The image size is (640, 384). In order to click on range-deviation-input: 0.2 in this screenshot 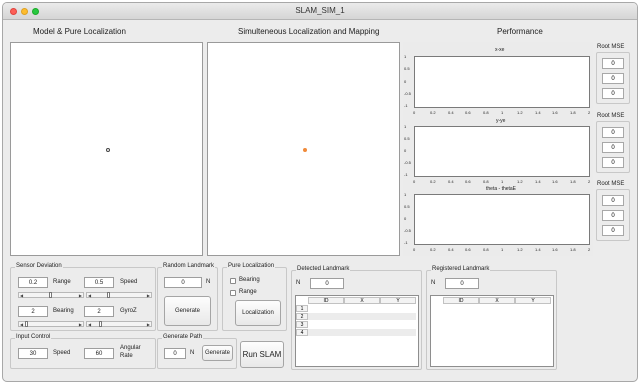, I will do `click(33, 282)`.